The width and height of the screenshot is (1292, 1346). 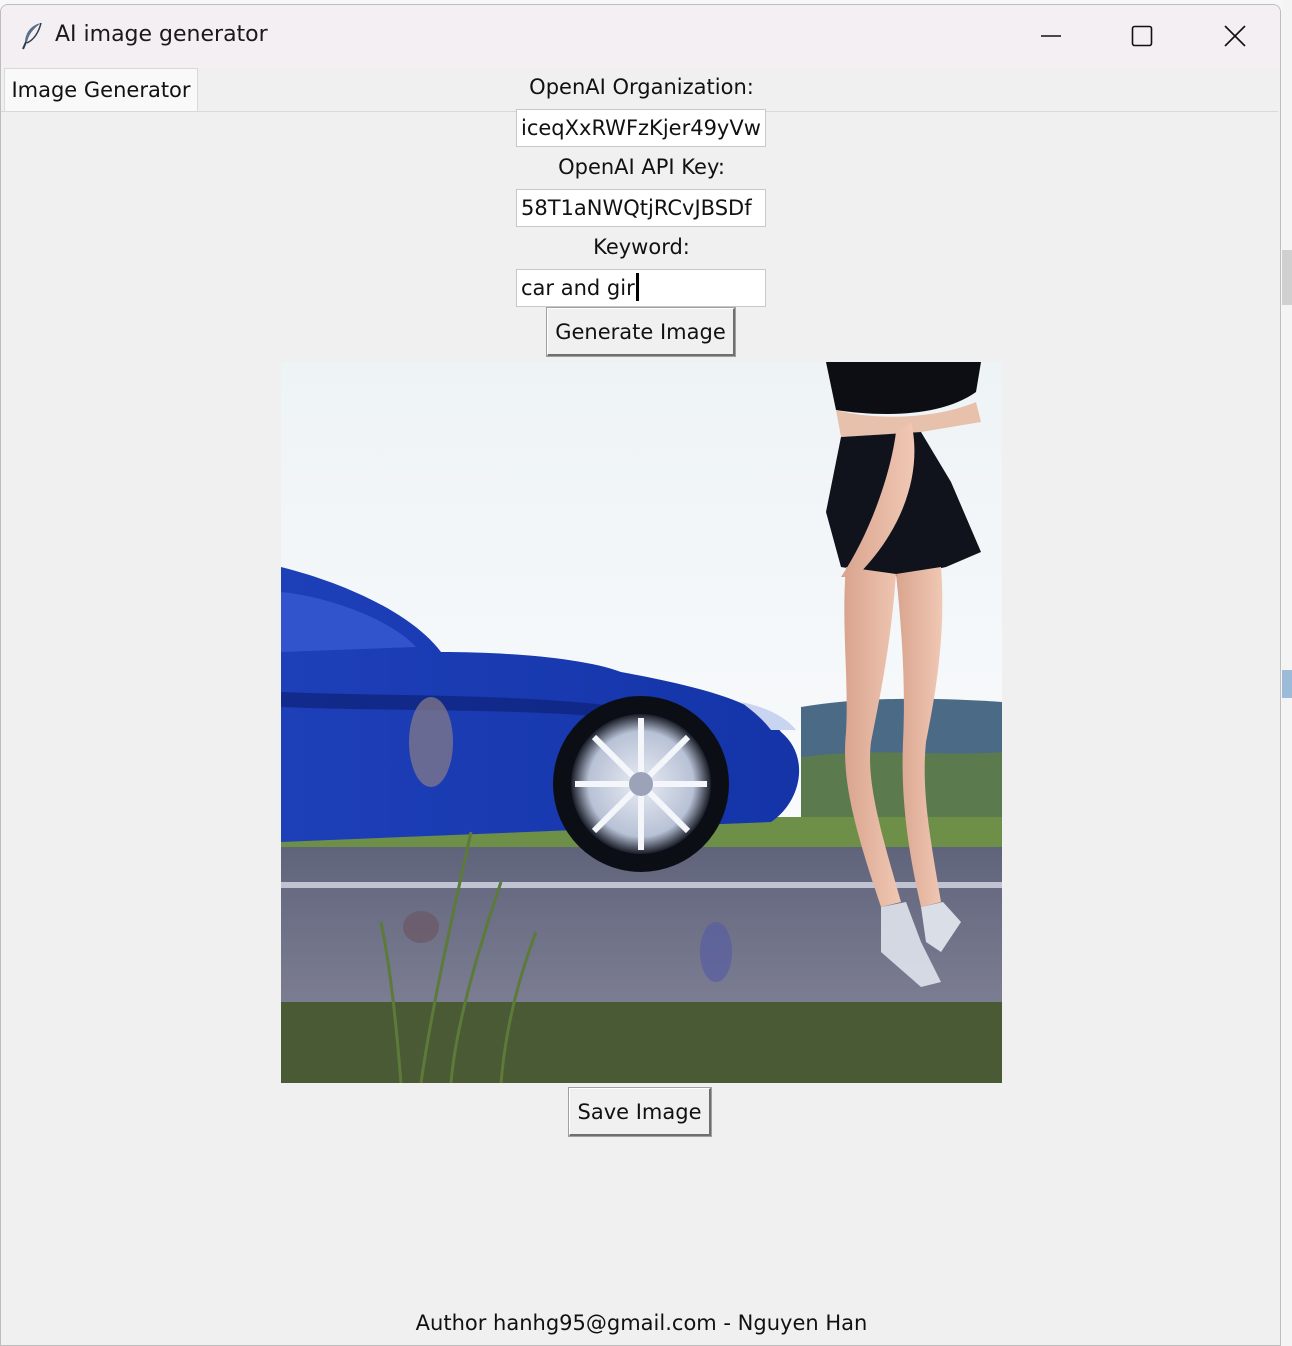 I want to click on author-footer: Author hanhg95@gmail.com - Nguyen Han, so click(x=641, y=1323).